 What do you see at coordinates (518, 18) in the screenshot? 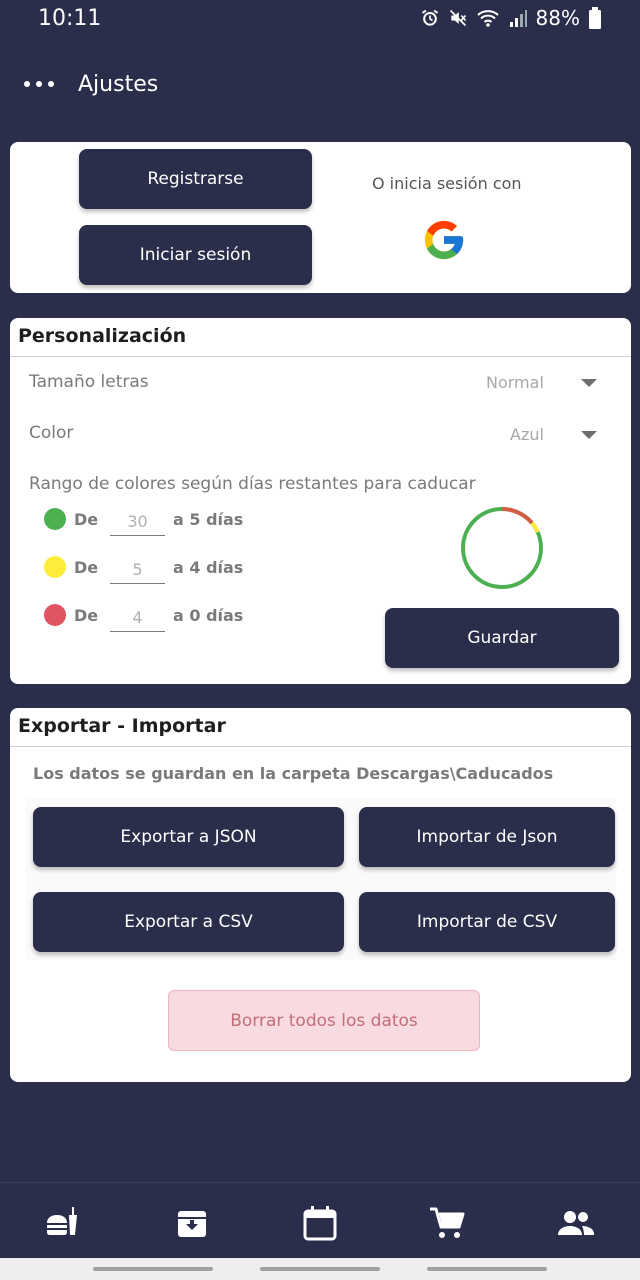
I see `signal-icon` at bounding box center [518, 18].